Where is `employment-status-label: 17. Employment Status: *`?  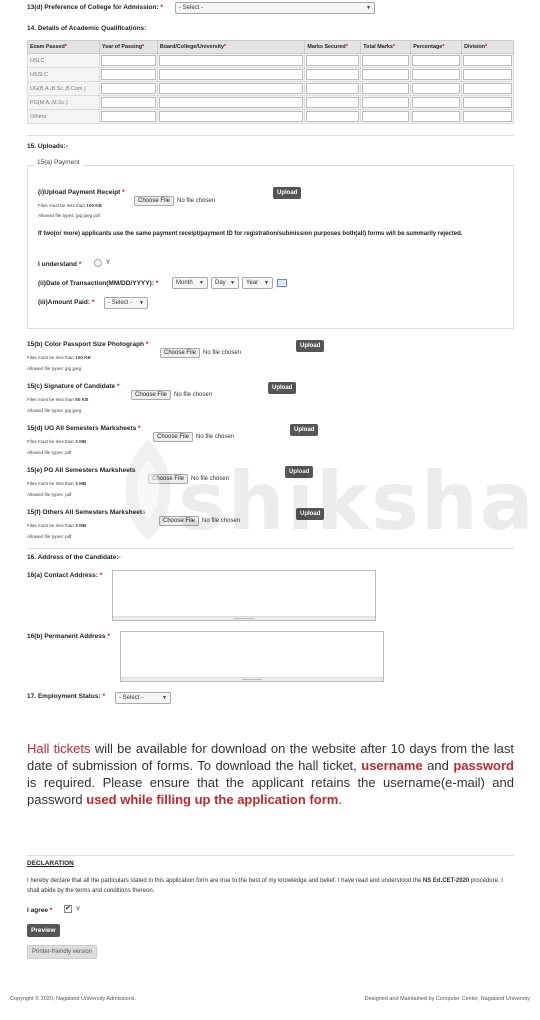 employment-status-label: 17. Employment Status: * is located at coordinates (66, 696).